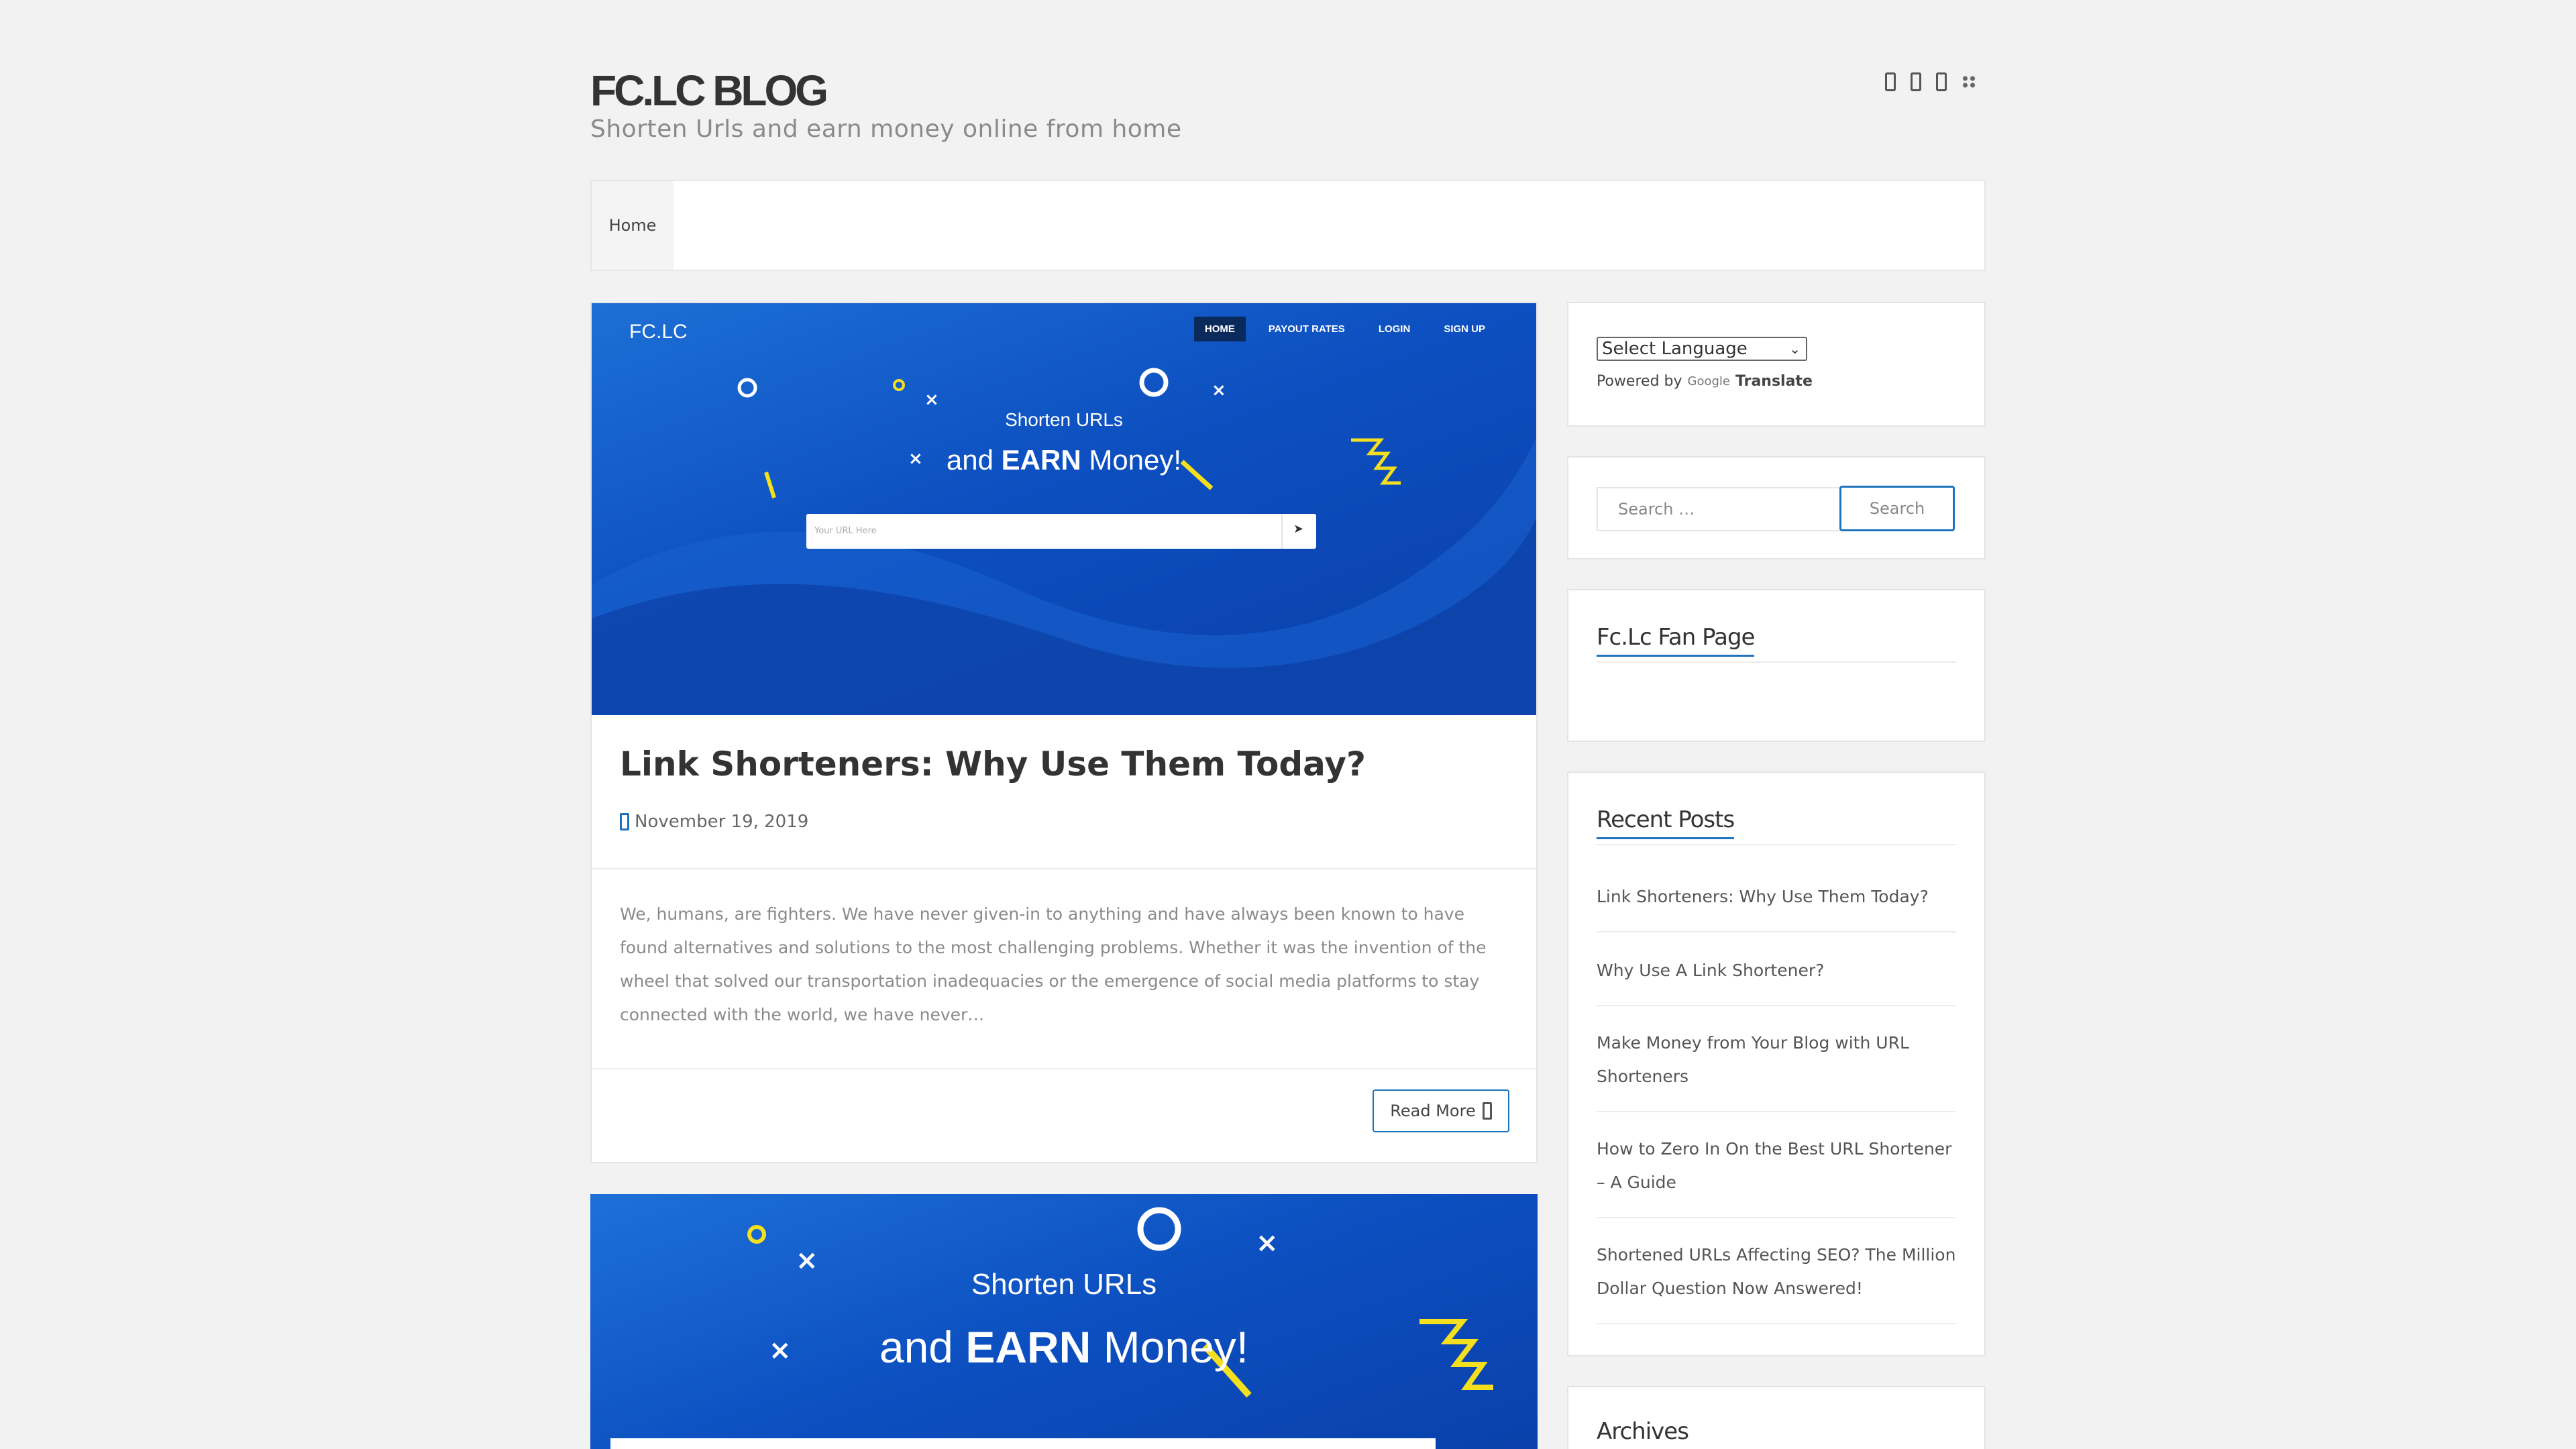  Describe the element at coordinates (1487, 1111) in the screenshot. I see `arrow-icon` at that location.